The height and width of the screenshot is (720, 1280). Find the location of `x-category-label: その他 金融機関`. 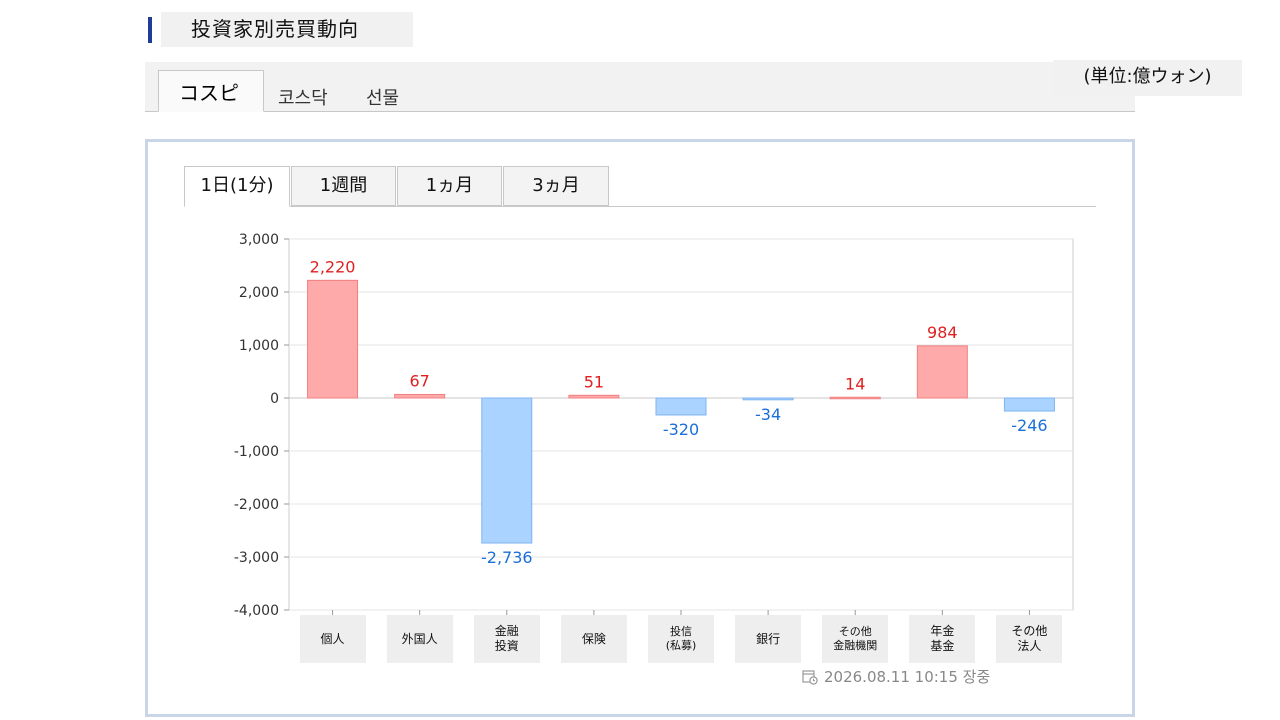

x-category-label: その他 金融機関 is located at coordinates (855, 639).